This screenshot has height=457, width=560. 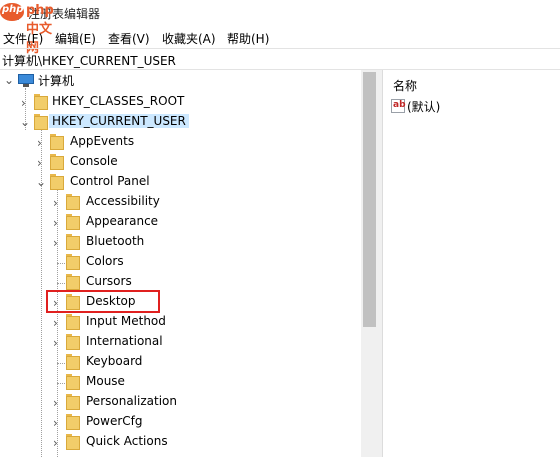 I want to click on menu-view: 查看(V), so click(x=129, y=38).